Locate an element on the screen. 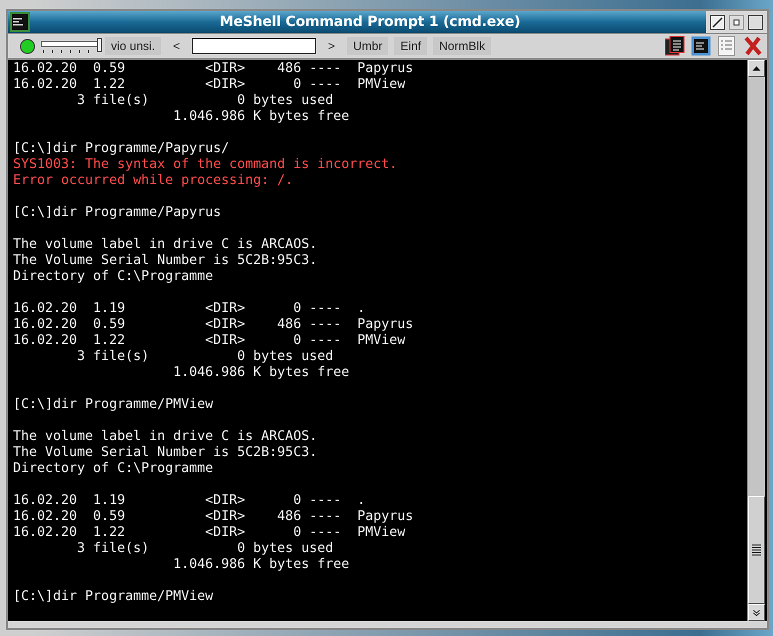 This screenshot has height=636, width=773. error-line: SYS1003: The syntax of the command is incorrect. is located at coordinates (205, 164).